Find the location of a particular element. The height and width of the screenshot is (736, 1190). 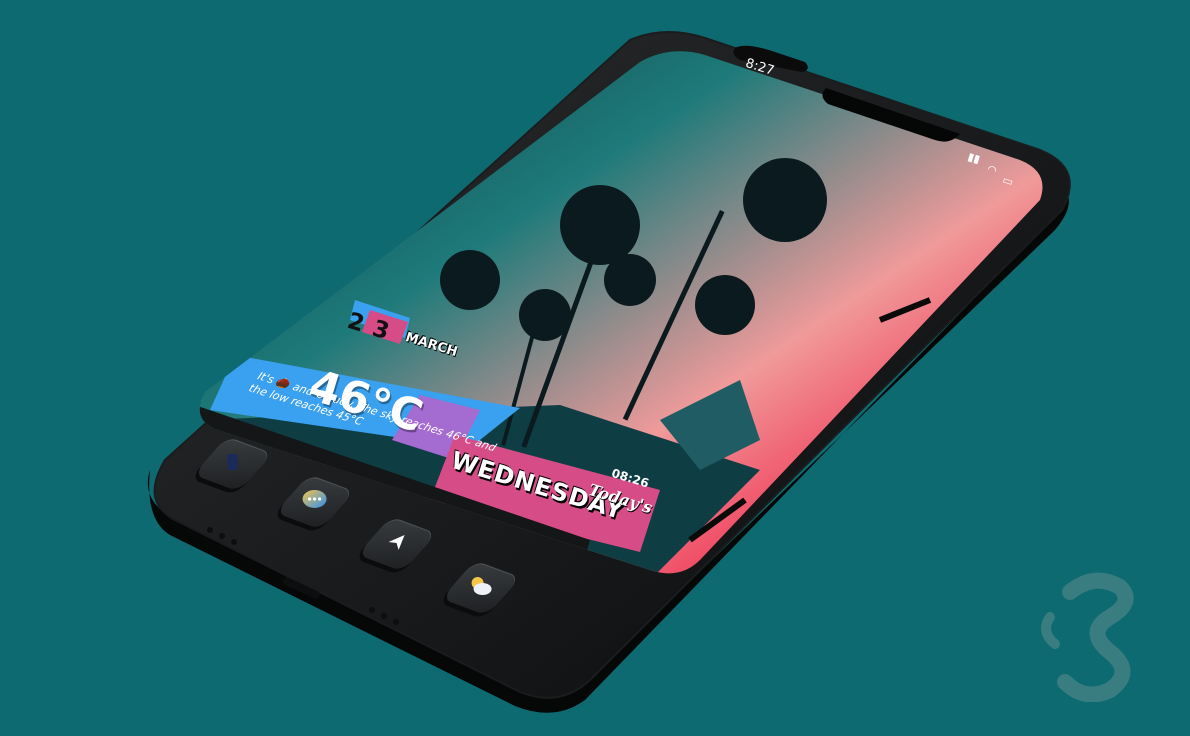

wifi-icon: ◠ is located at coordinates (992, 170).